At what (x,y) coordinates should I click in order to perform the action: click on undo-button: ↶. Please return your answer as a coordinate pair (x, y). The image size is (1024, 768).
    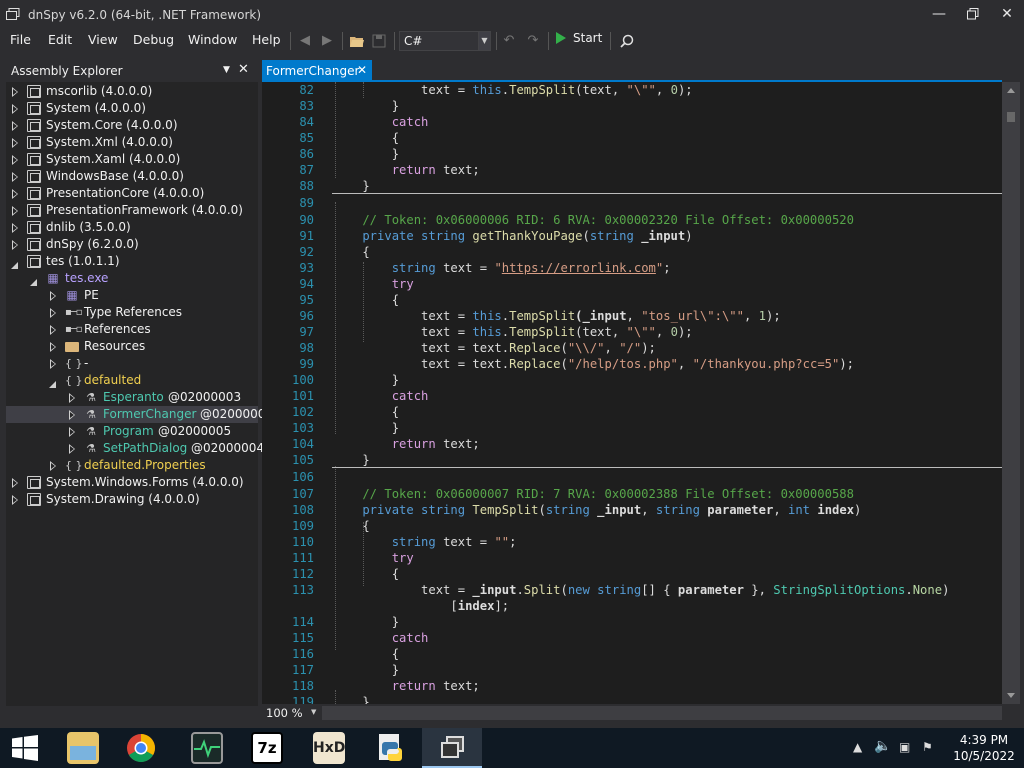
    Looking at the image, I should click on (509, 41).